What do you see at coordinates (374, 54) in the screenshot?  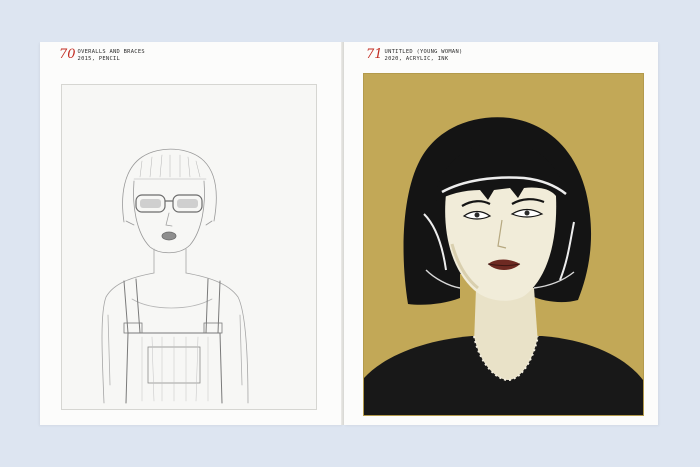 I see `plate-number: 71` at bounding box center [374, 54].